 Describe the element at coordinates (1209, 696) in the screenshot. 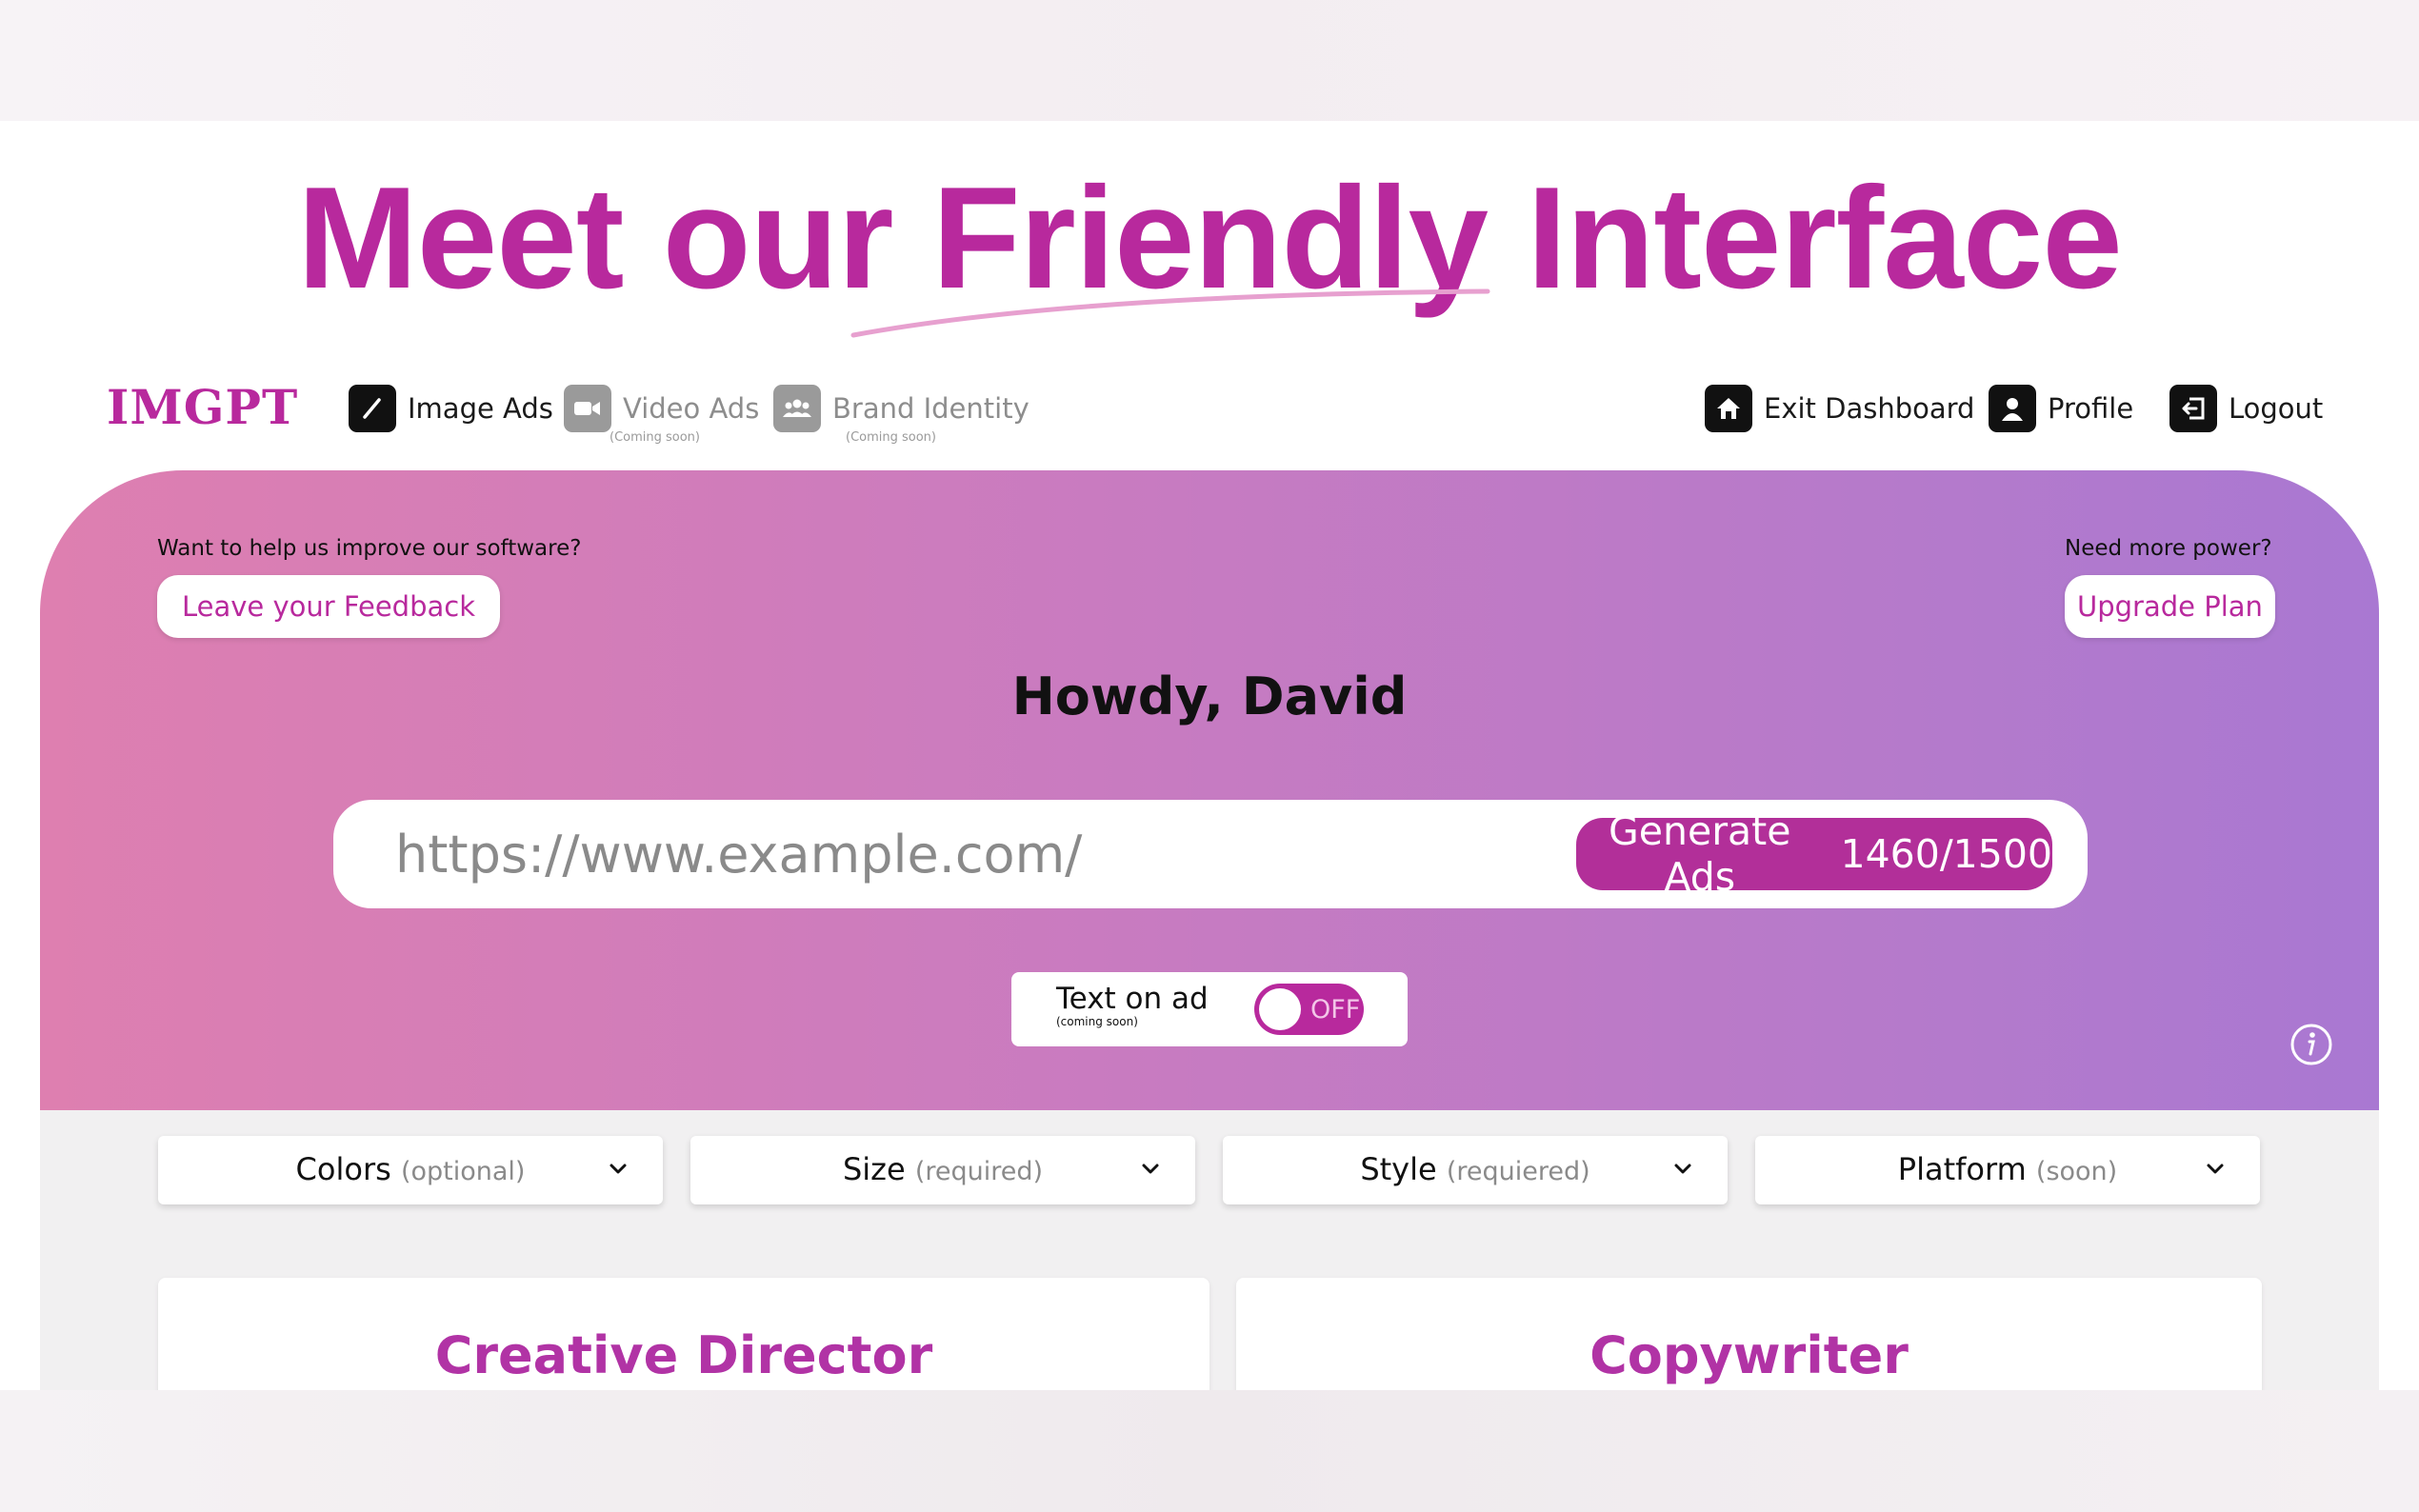

I see `greeting: Howdy, David` at that location.